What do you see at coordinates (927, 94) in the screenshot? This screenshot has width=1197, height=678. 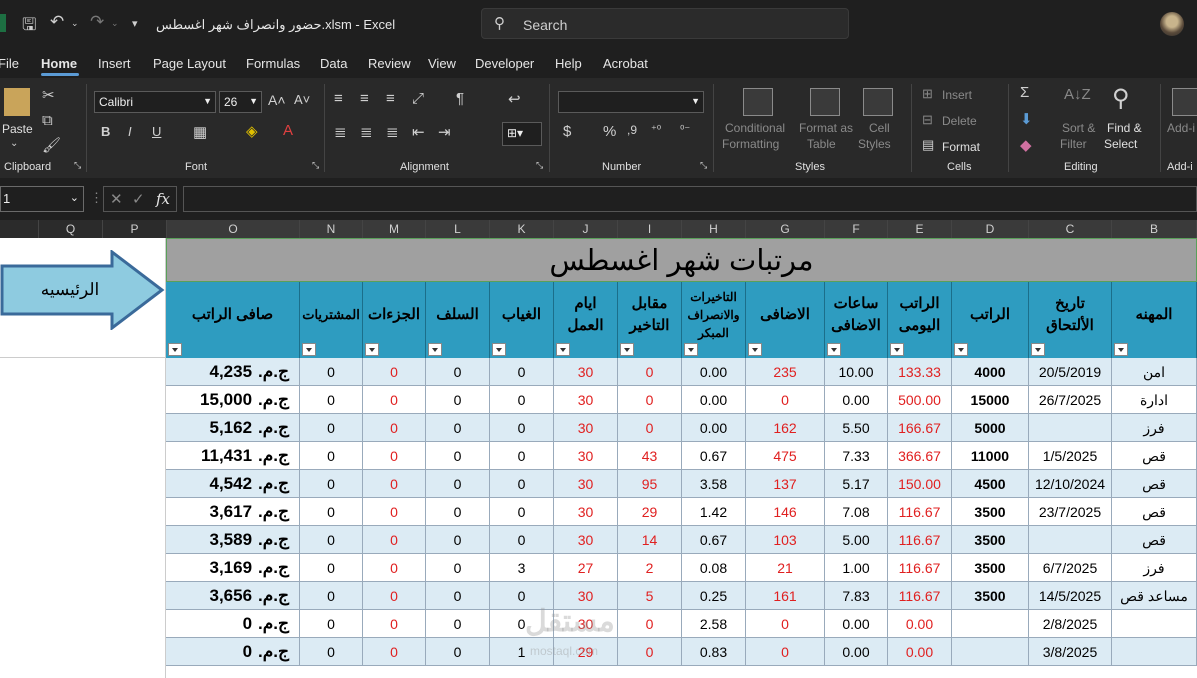 I see `insert-cells-icon: ⊞` at bounding box center [927, 94].